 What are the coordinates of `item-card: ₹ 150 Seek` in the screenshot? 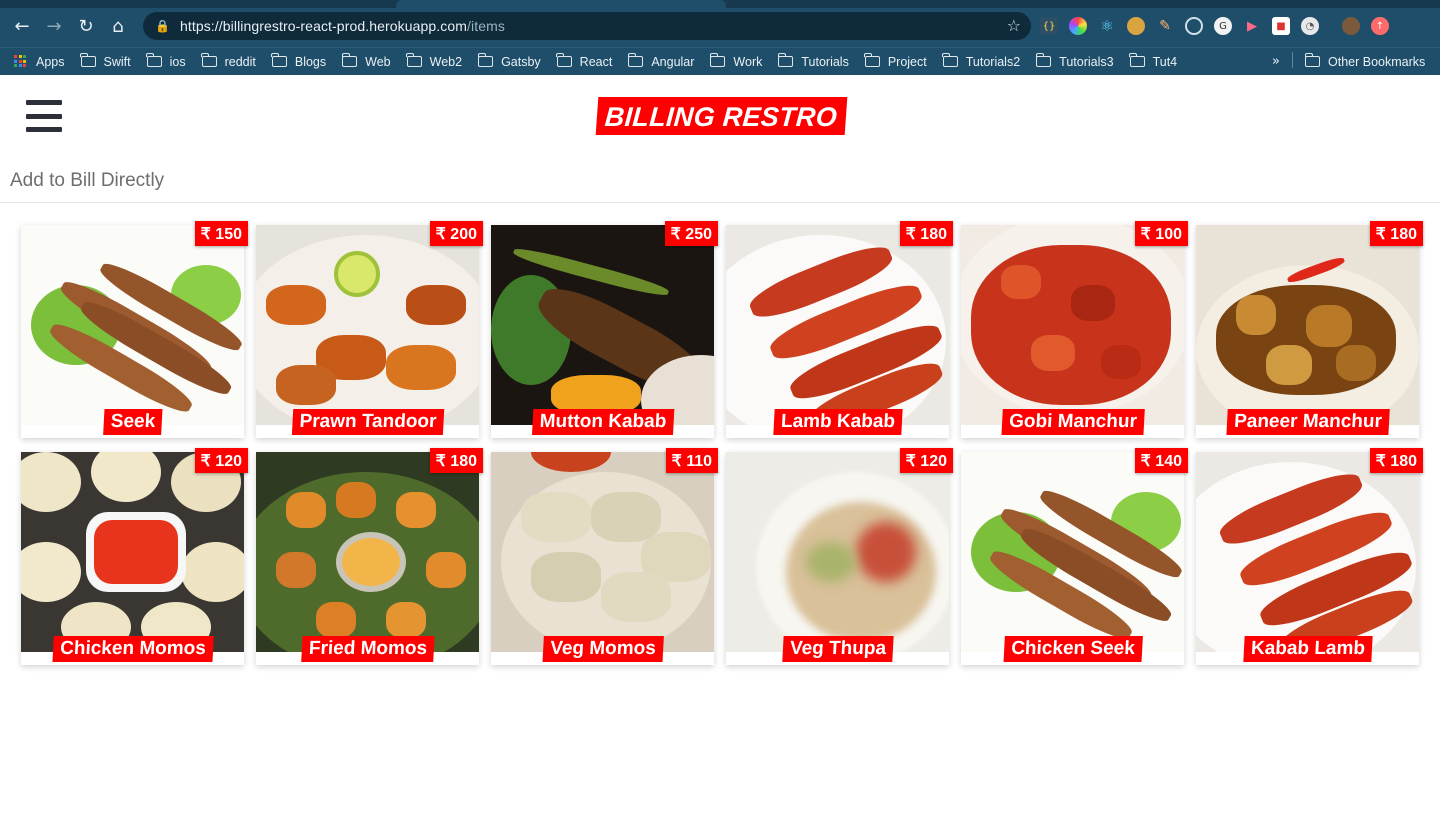 It's located at (134, 329).